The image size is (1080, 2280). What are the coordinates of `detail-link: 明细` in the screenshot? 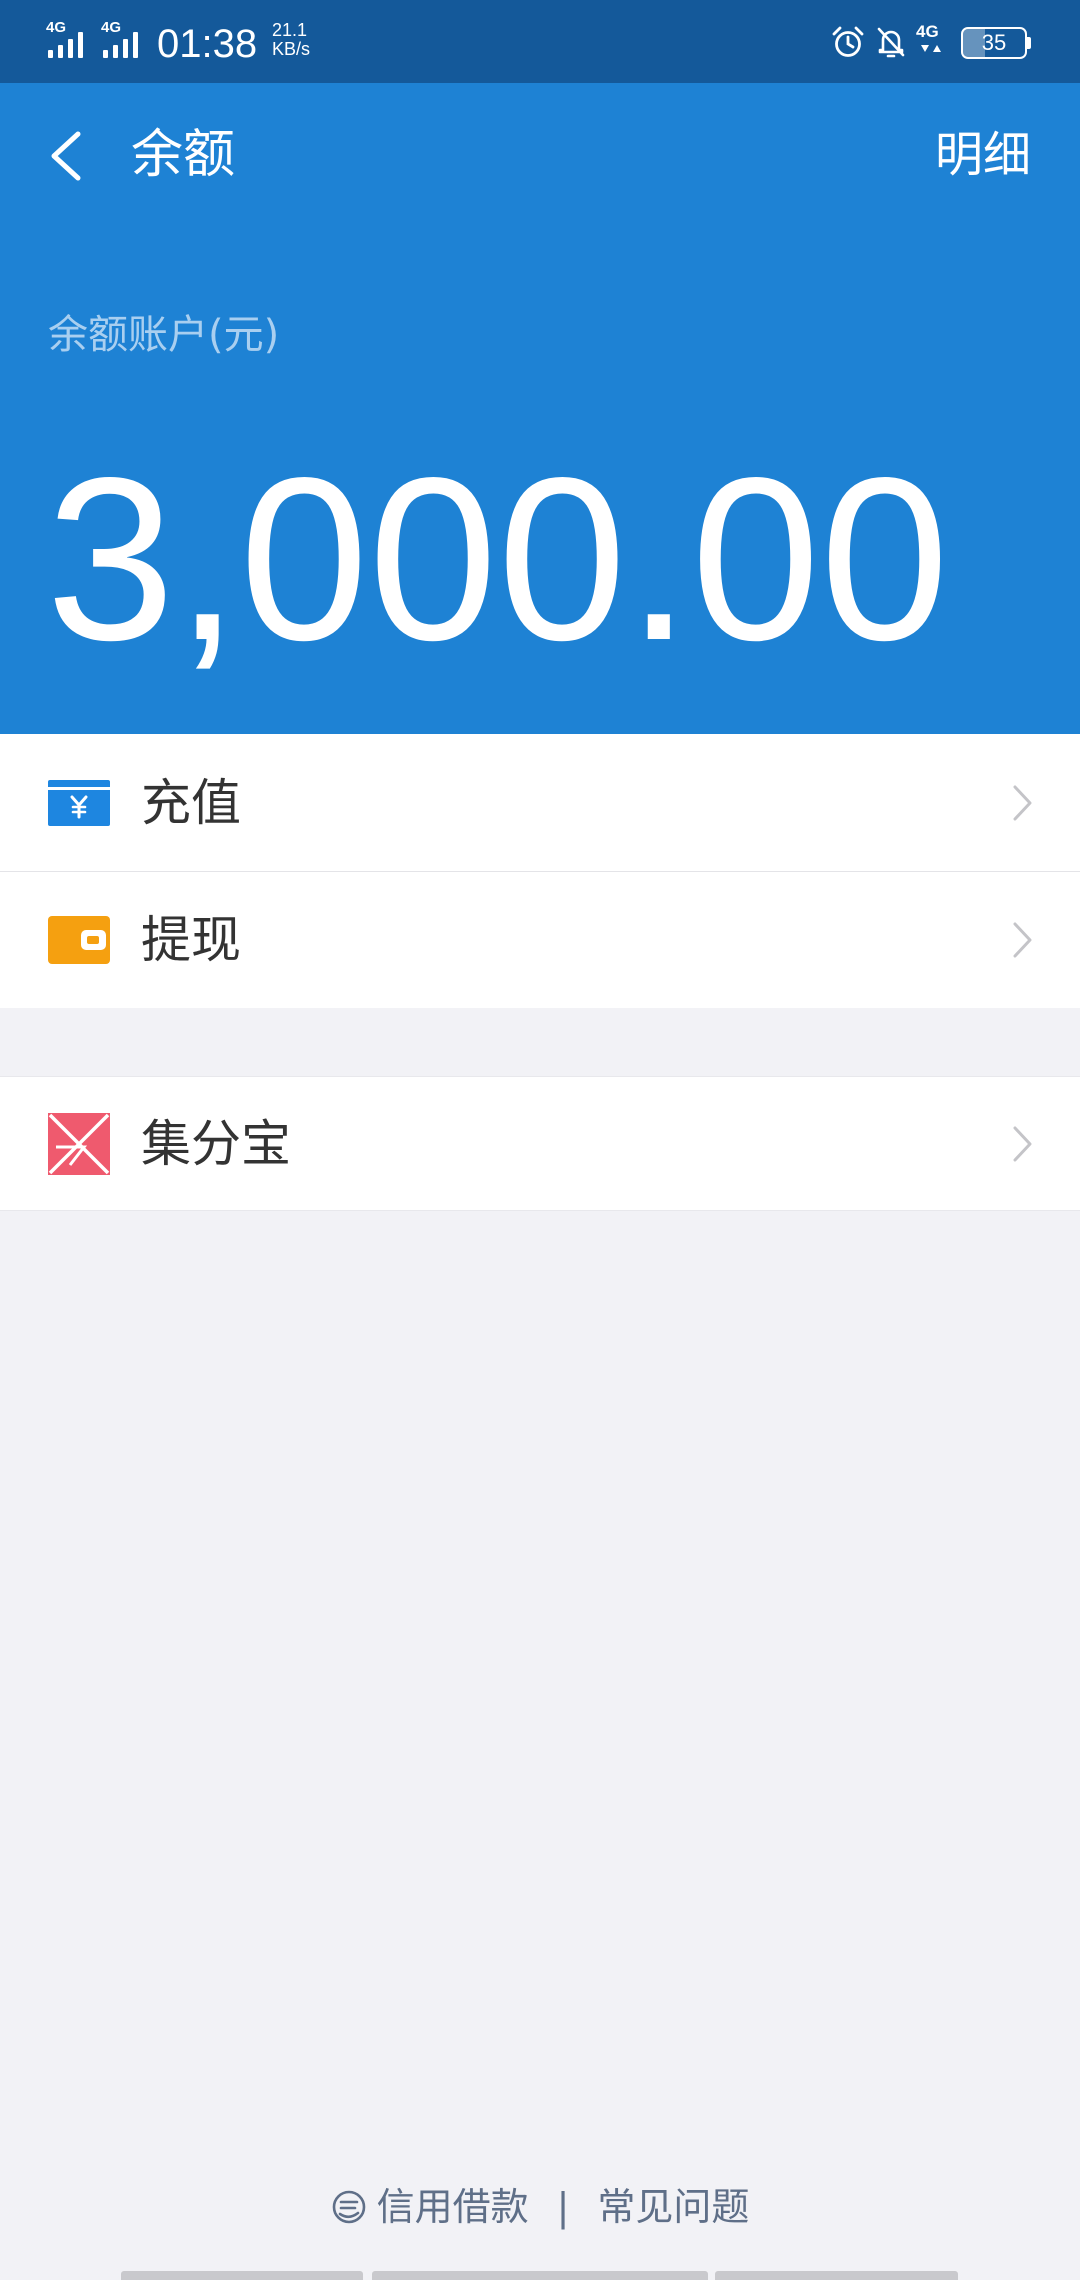 It's located at (983, 155).